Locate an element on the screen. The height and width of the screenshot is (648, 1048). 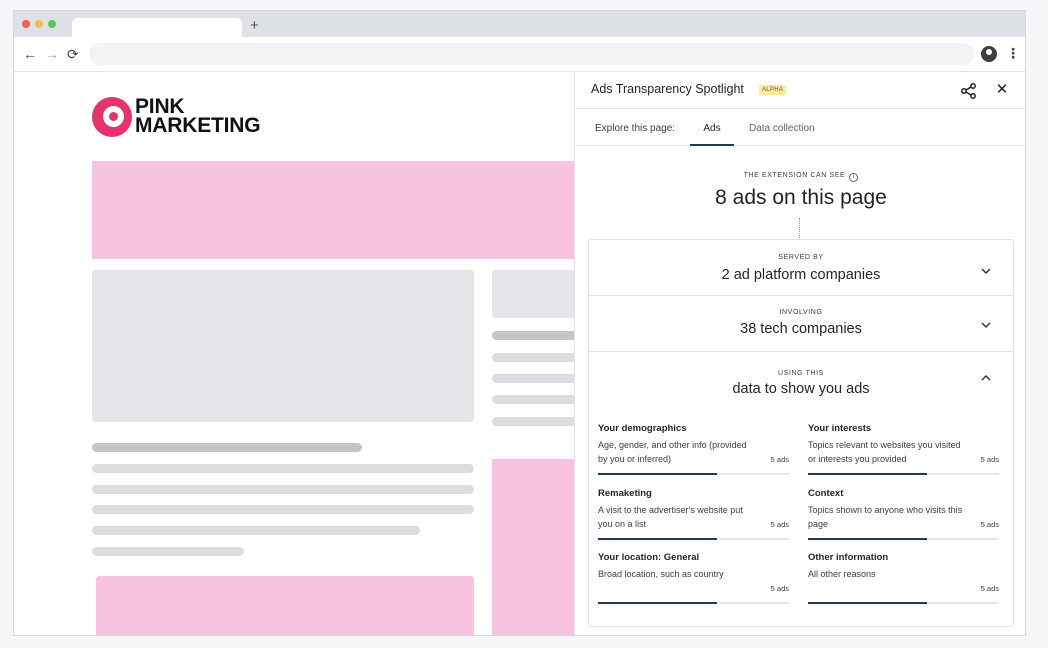
served-by-section: SERVED BY 2 ad platform companies is located at coordinates (801, 268).